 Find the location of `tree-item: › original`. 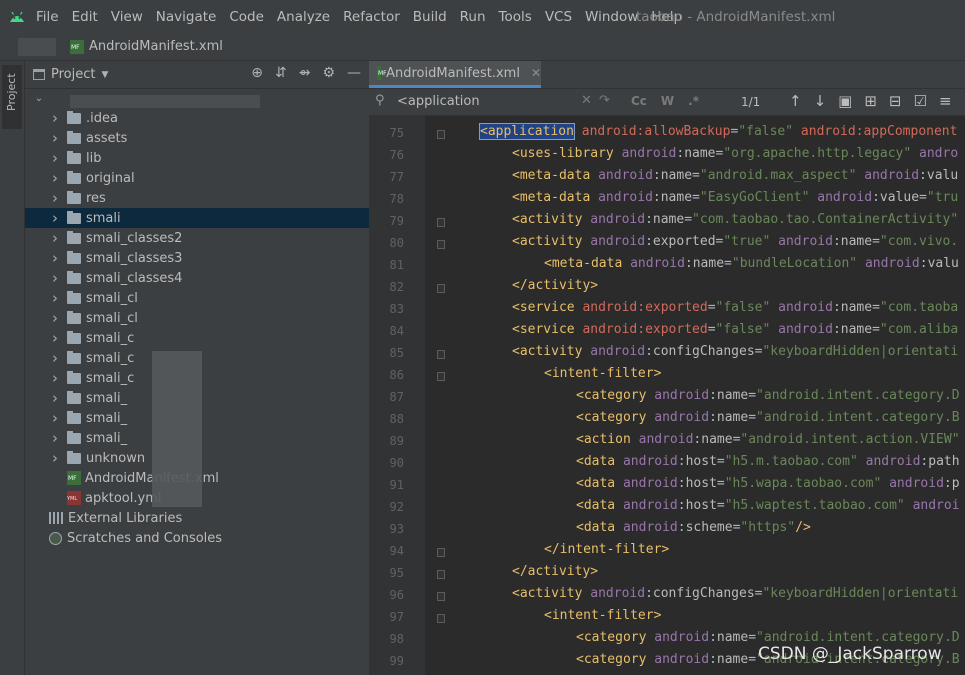

tree-item: › original is located at coordinates (197, 178).